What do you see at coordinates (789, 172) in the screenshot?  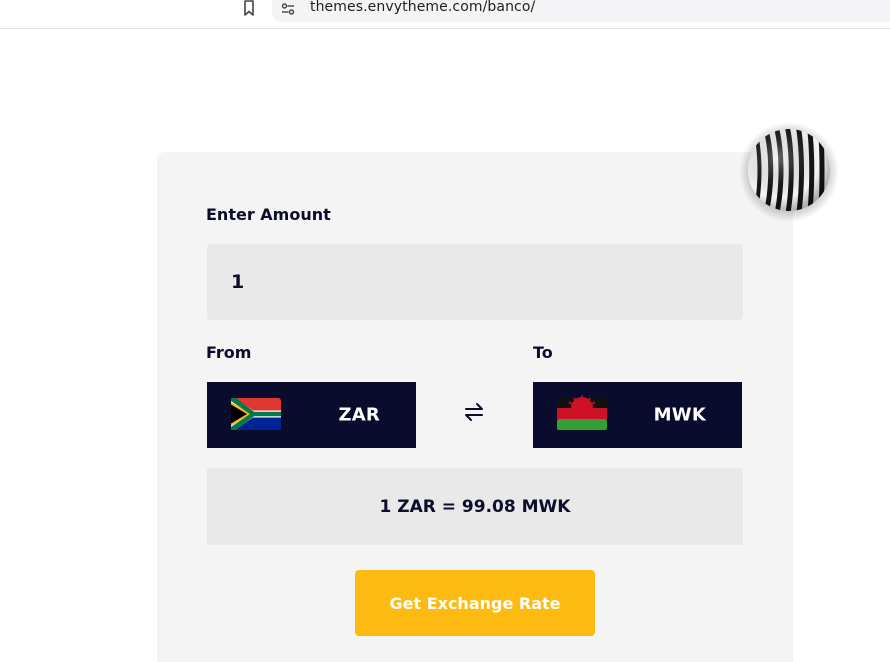 I see `zebra-sphere-decoration` at bounding box center [789, 172].